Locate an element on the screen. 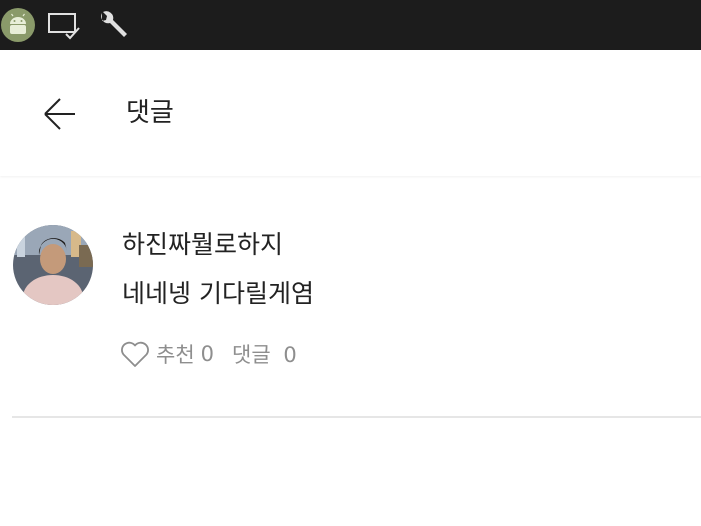 This screenshot has height=526, width=701. back-button is located at coordinates (60, 114).